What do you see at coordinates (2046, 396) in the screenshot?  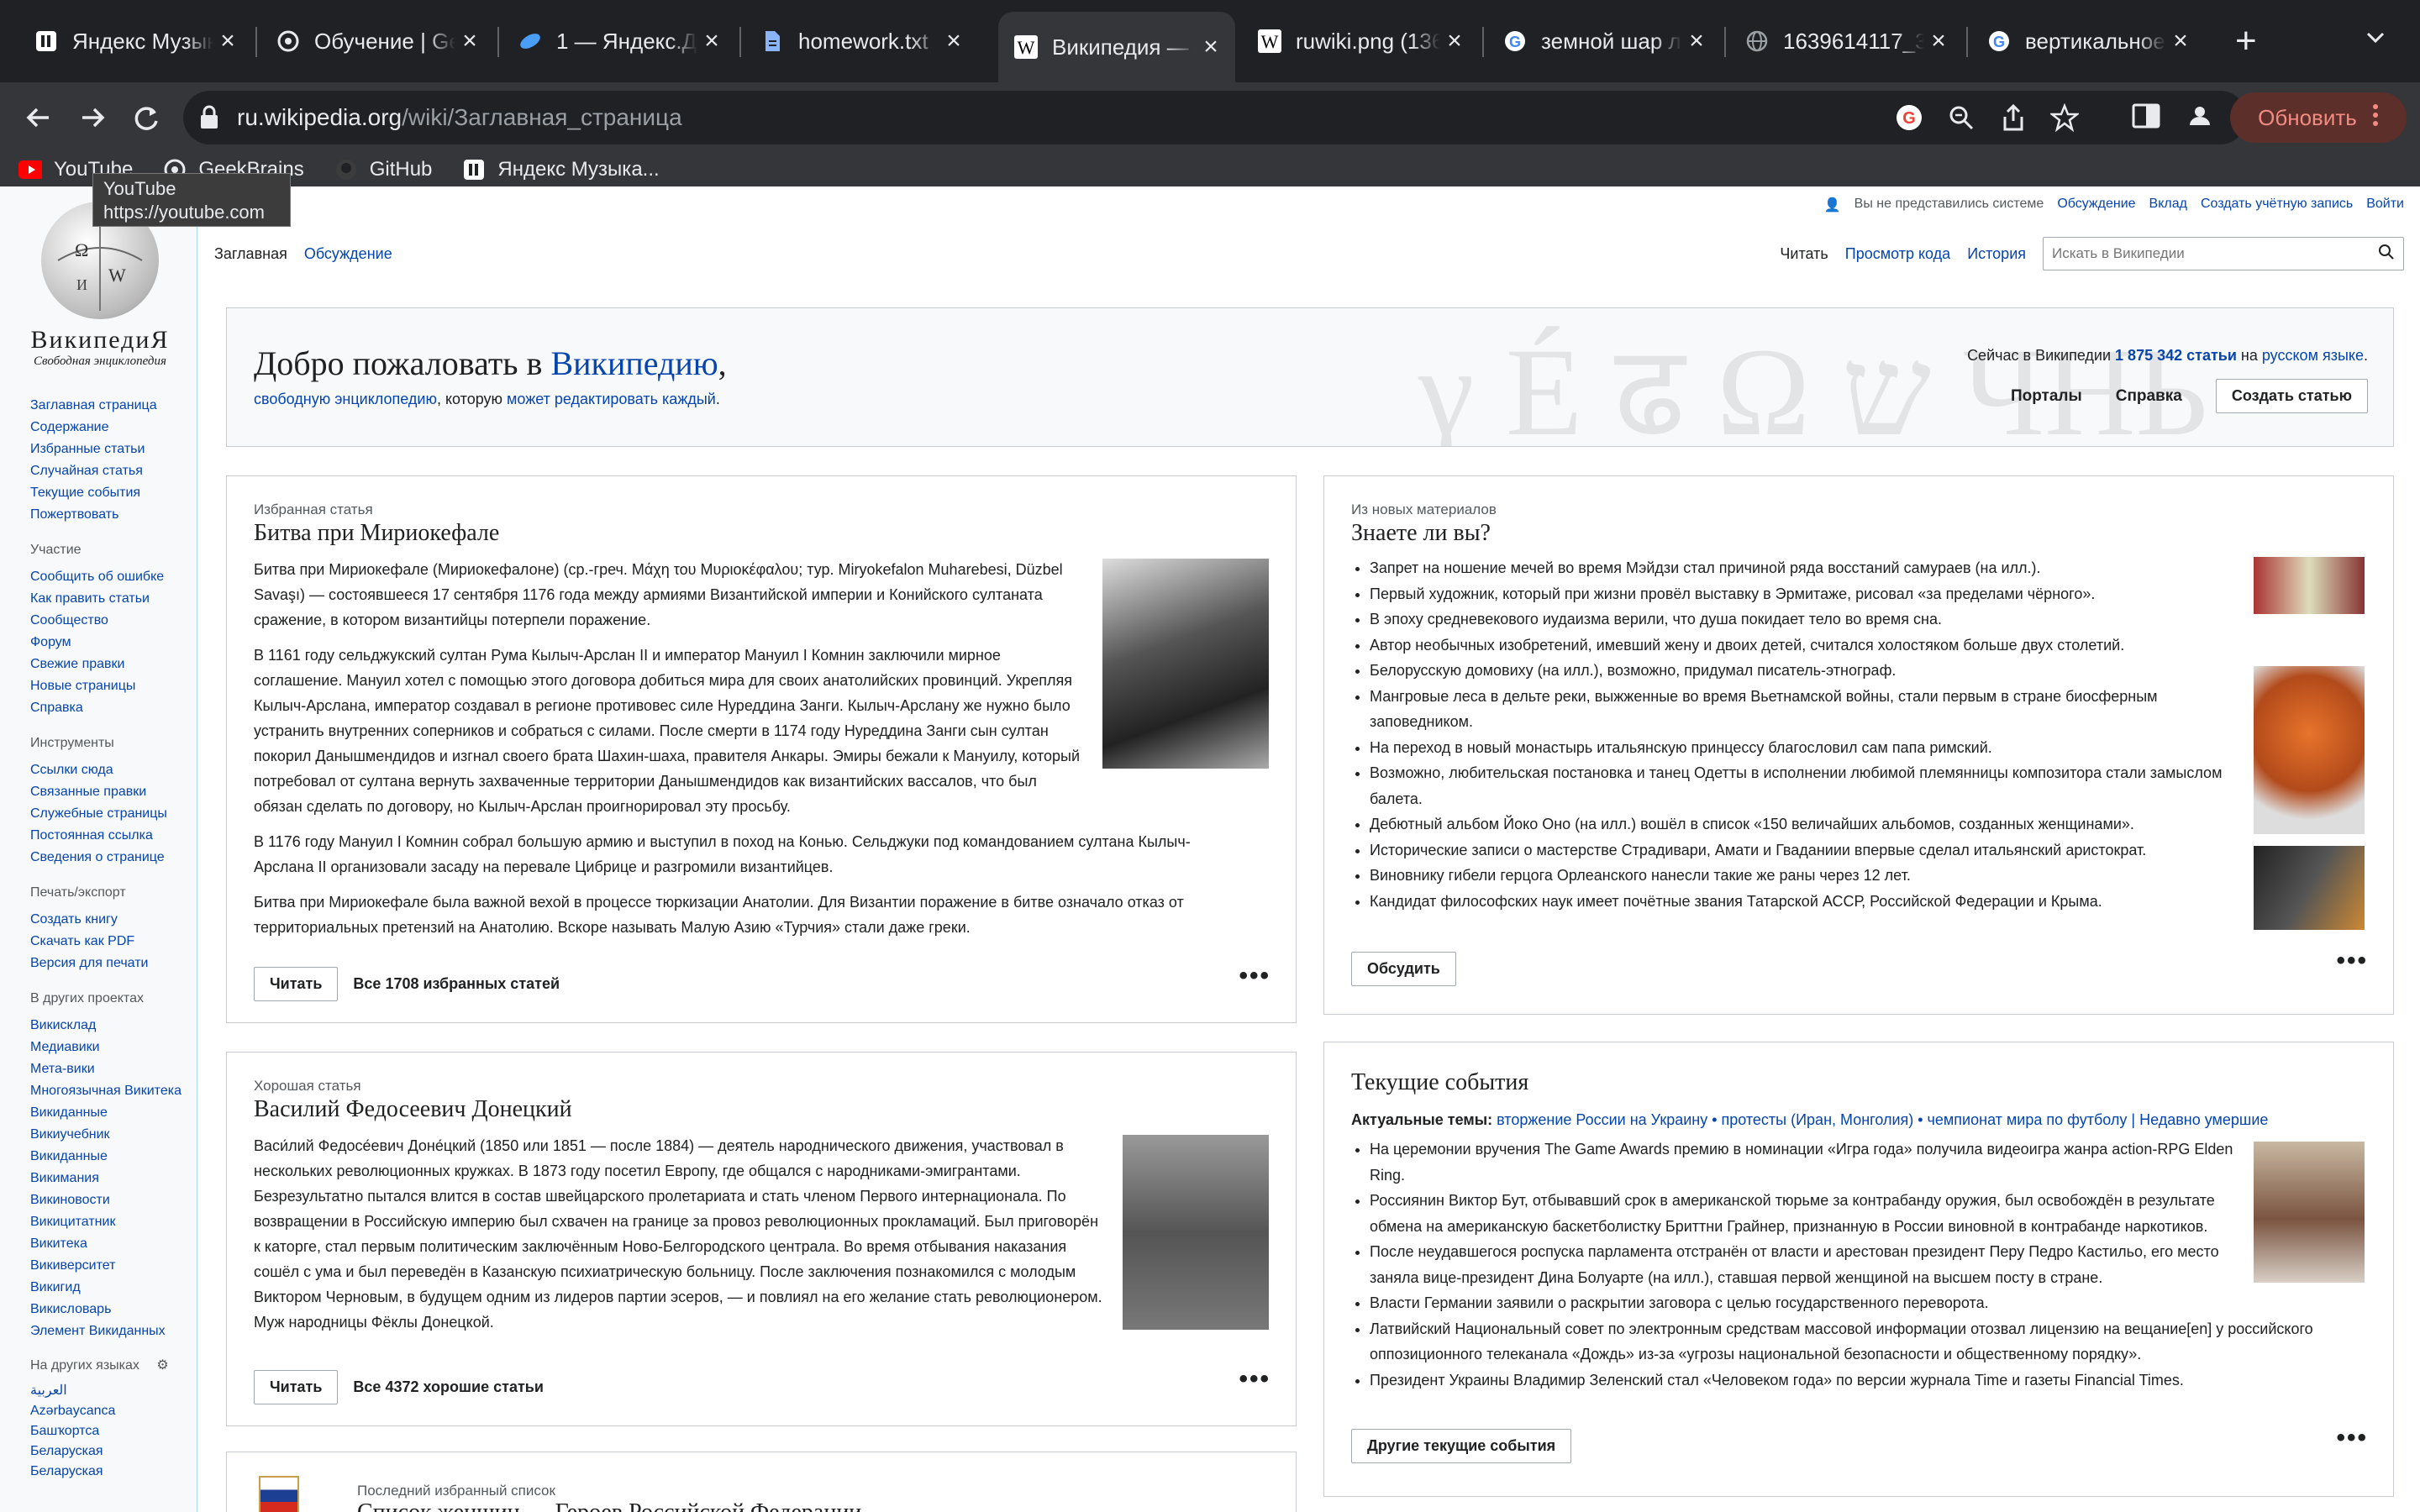 I see `portals-link: Порталы` at bounding box center [2046, 396].